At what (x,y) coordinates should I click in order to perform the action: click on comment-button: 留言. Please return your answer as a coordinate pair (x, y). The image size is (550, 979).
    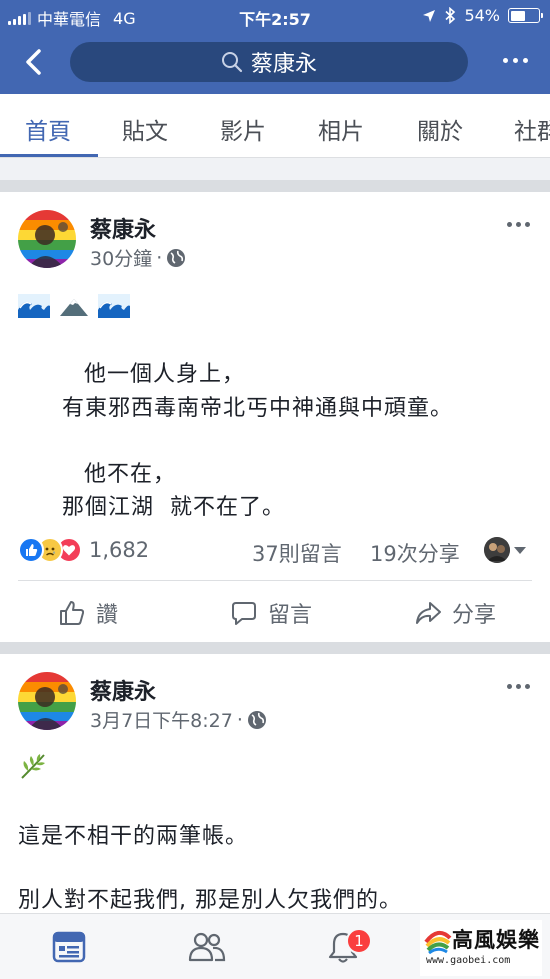
    Looking at the image, I should click on (271, 613).